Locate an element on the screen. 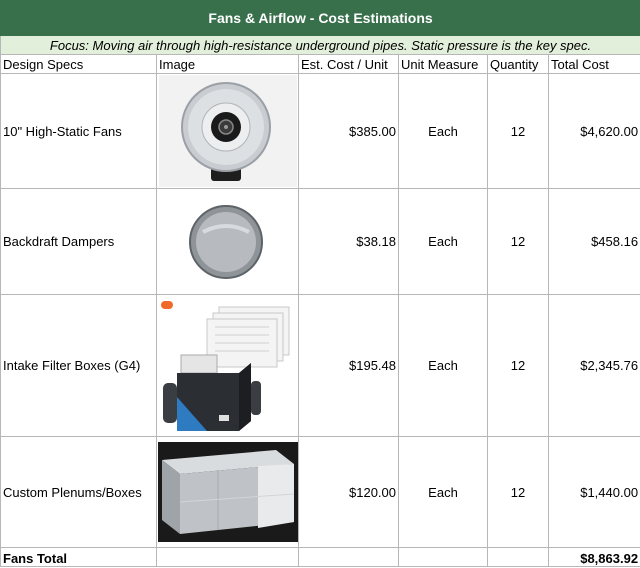  total-cost-cell: $4,620.00 is located at coordinates (593, 131).